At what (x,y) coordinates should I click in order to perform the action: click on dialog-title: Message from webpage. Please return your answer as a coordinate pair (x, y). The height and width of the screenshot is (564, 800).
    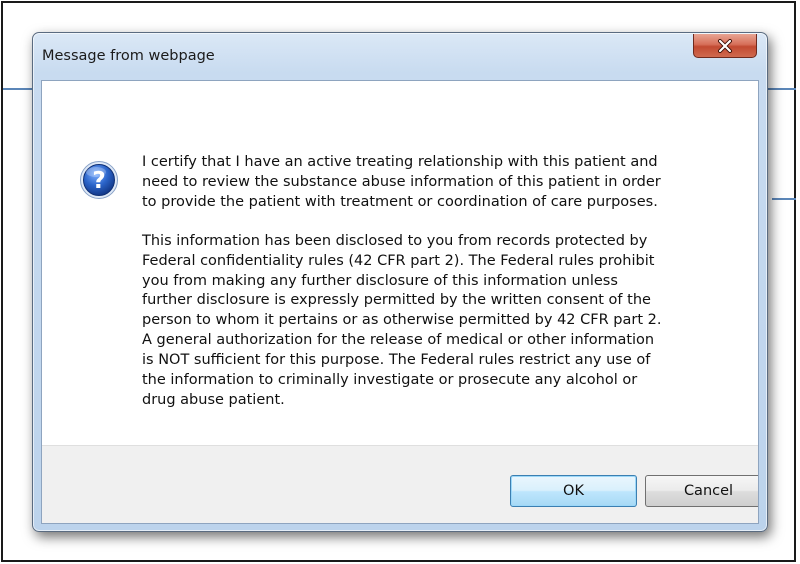
    Looking at the image, I should click on (128, 56).